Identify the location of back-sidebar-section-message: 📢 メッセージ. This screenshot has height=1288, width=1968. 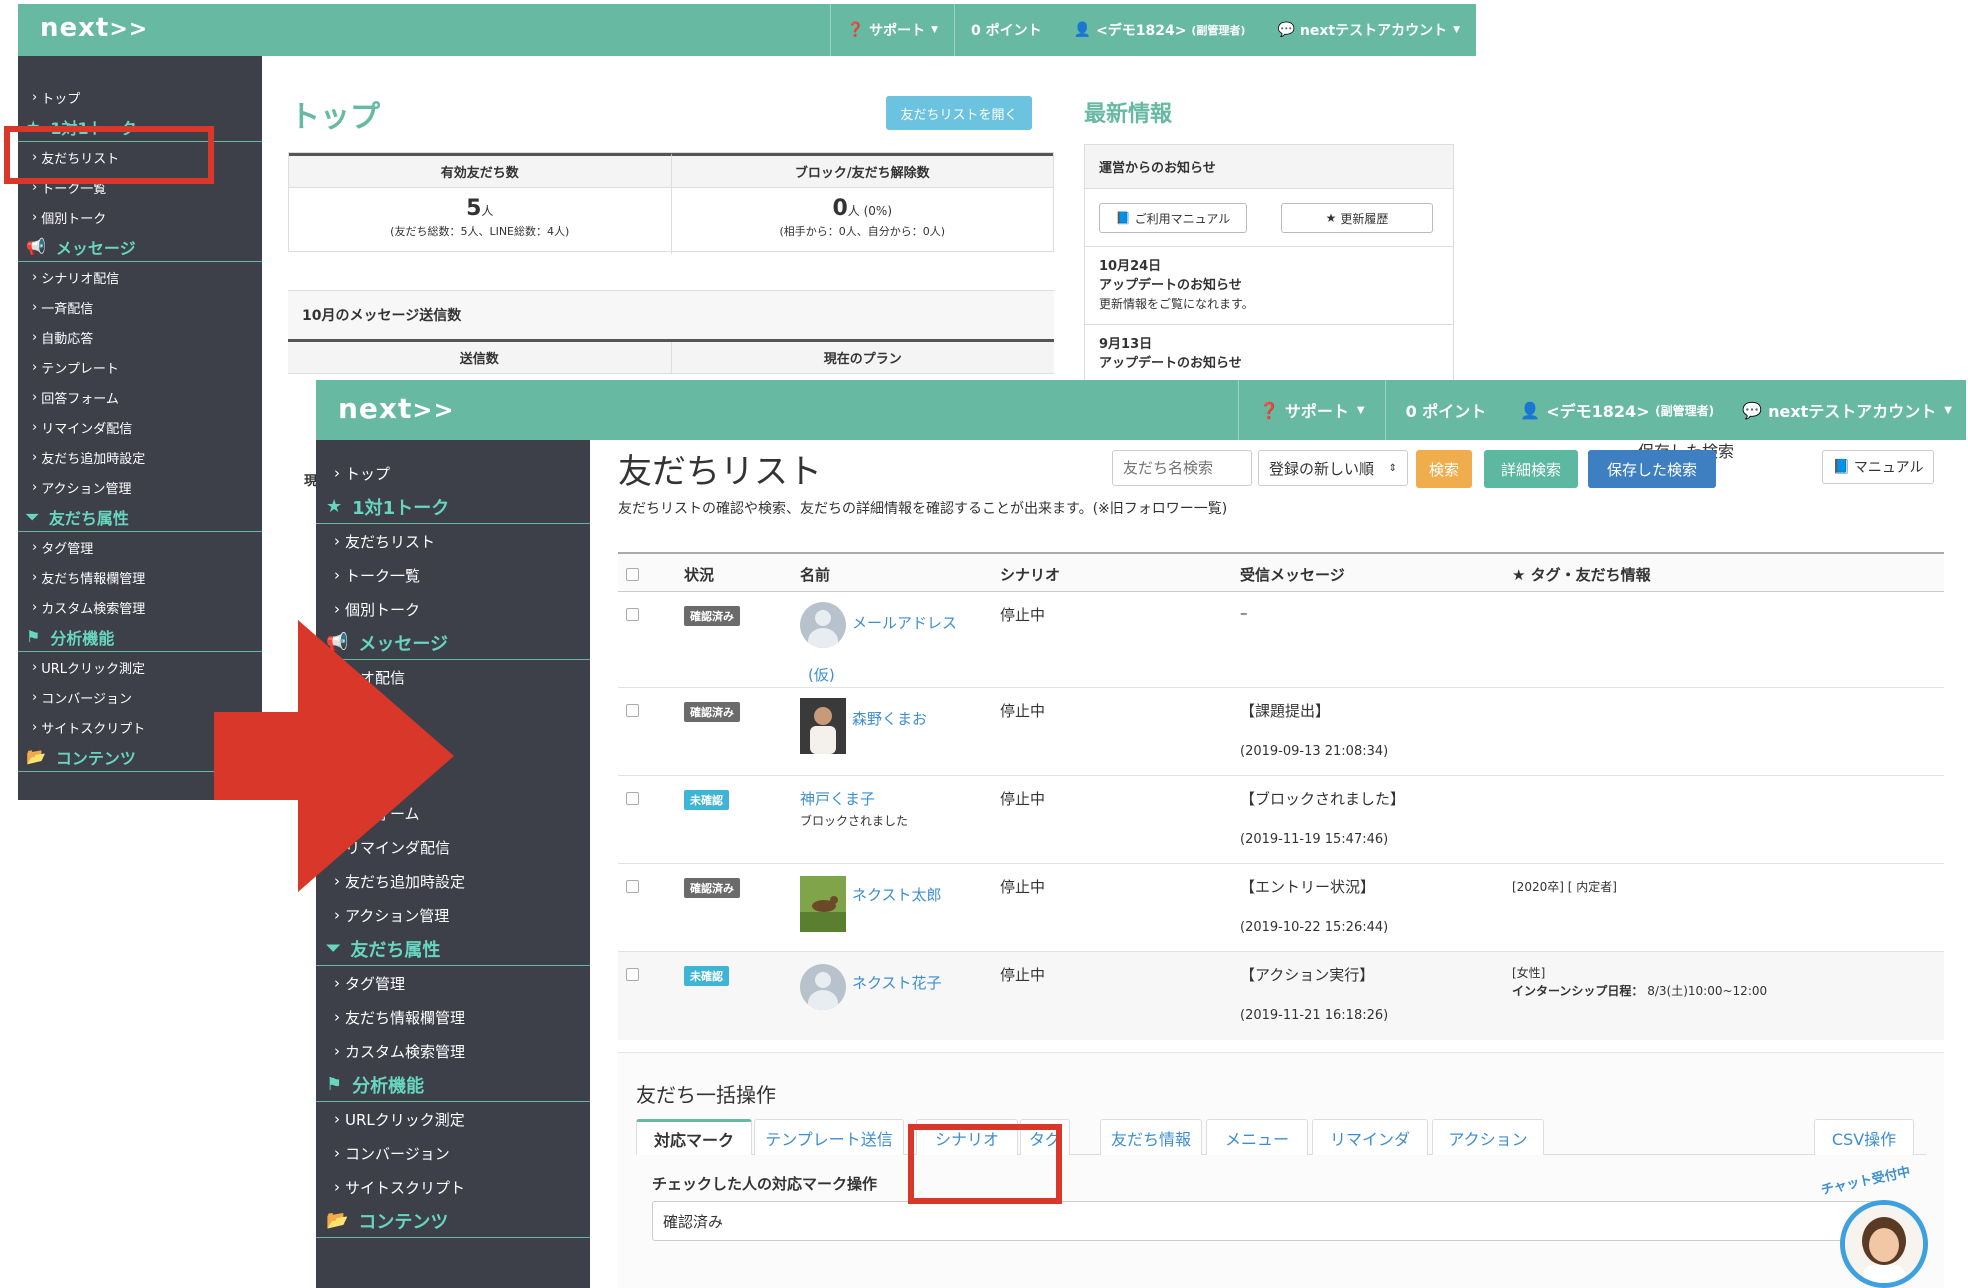
(140, 247).